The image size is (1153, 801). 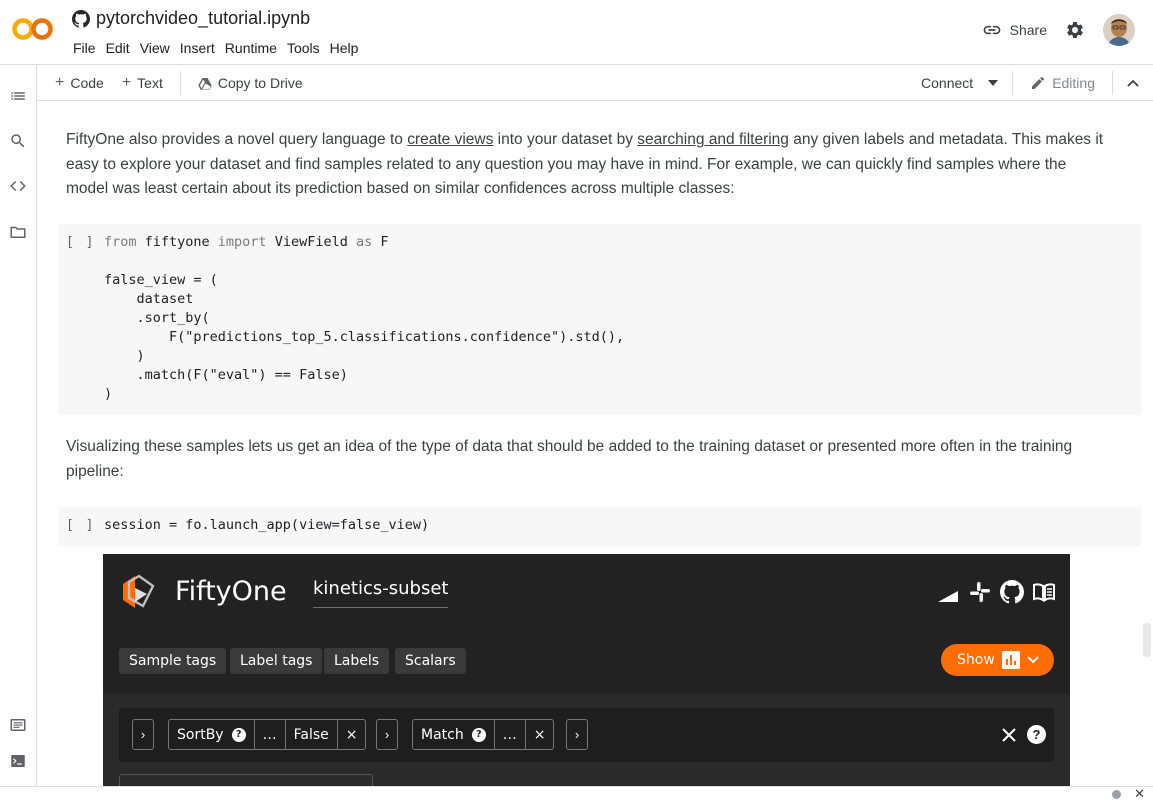 I want to click on left-sidebar, so click(x=18, y=432).